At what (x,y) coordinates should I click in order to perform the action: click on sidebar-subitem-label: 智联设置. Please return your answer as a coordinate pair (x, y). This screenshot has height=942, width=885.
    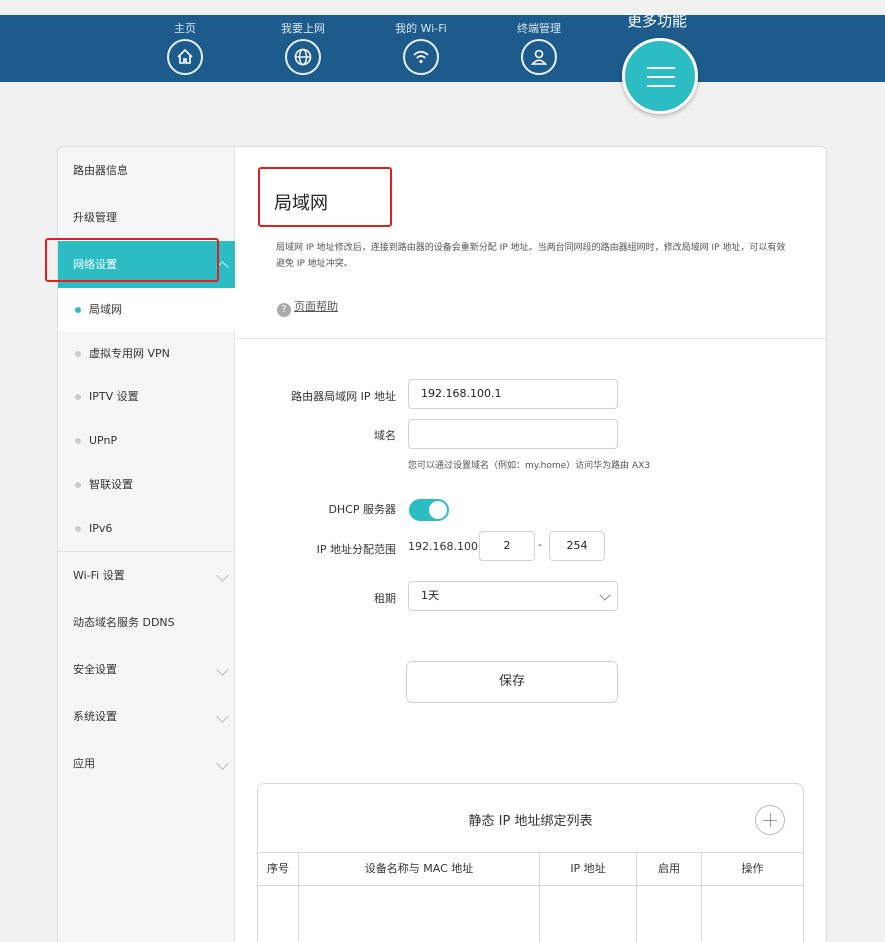
    Looking at the image, I should click on (111, 484).